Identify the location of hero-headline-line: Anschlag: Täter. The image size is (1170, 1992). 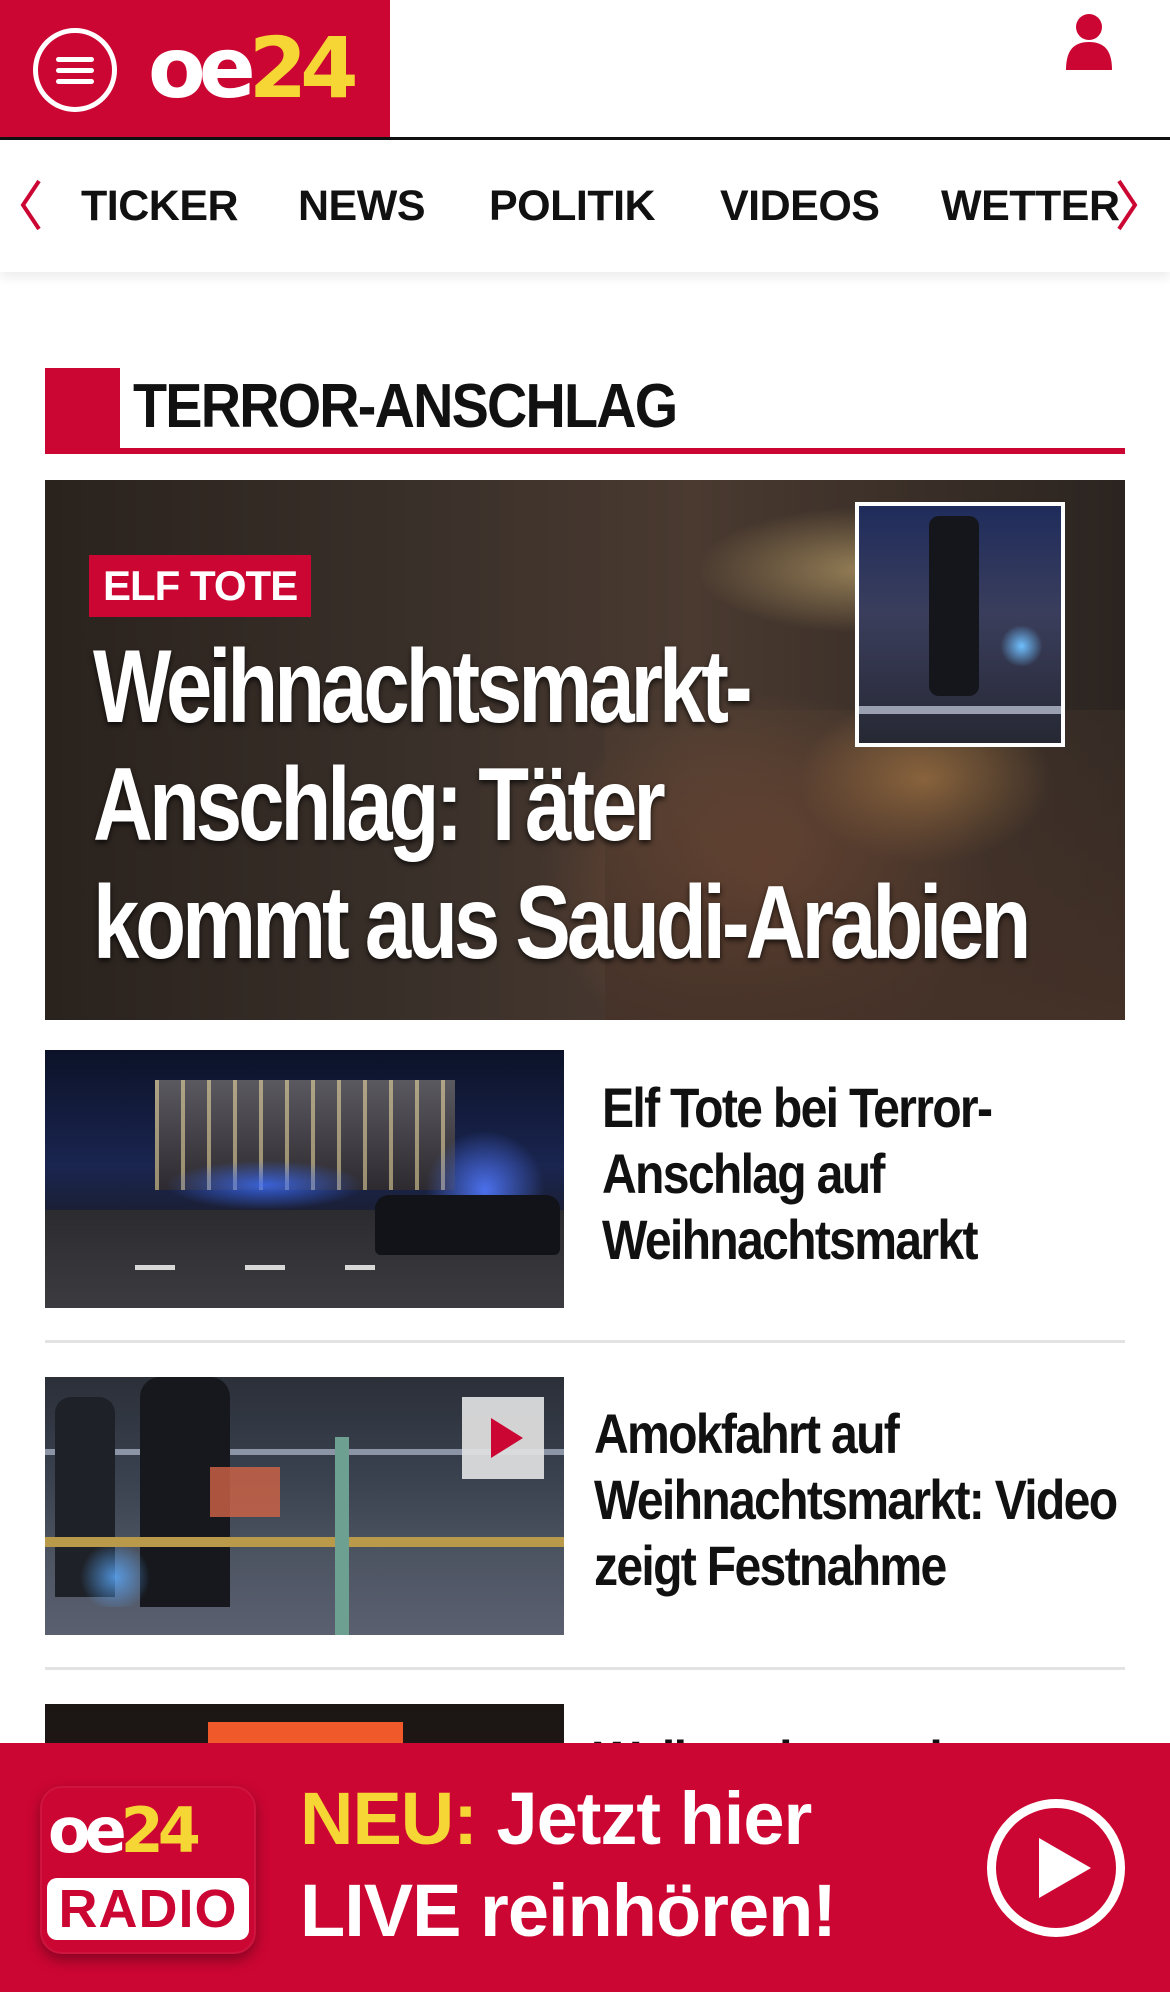
(379, 805).